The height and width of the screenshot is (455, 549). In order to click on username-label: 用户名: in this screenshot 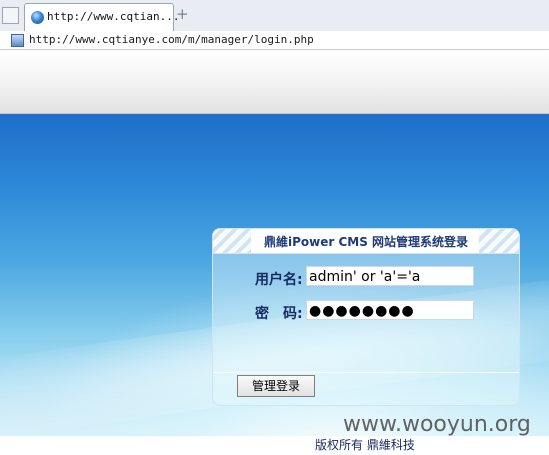, I will do `click(279, 280)`.